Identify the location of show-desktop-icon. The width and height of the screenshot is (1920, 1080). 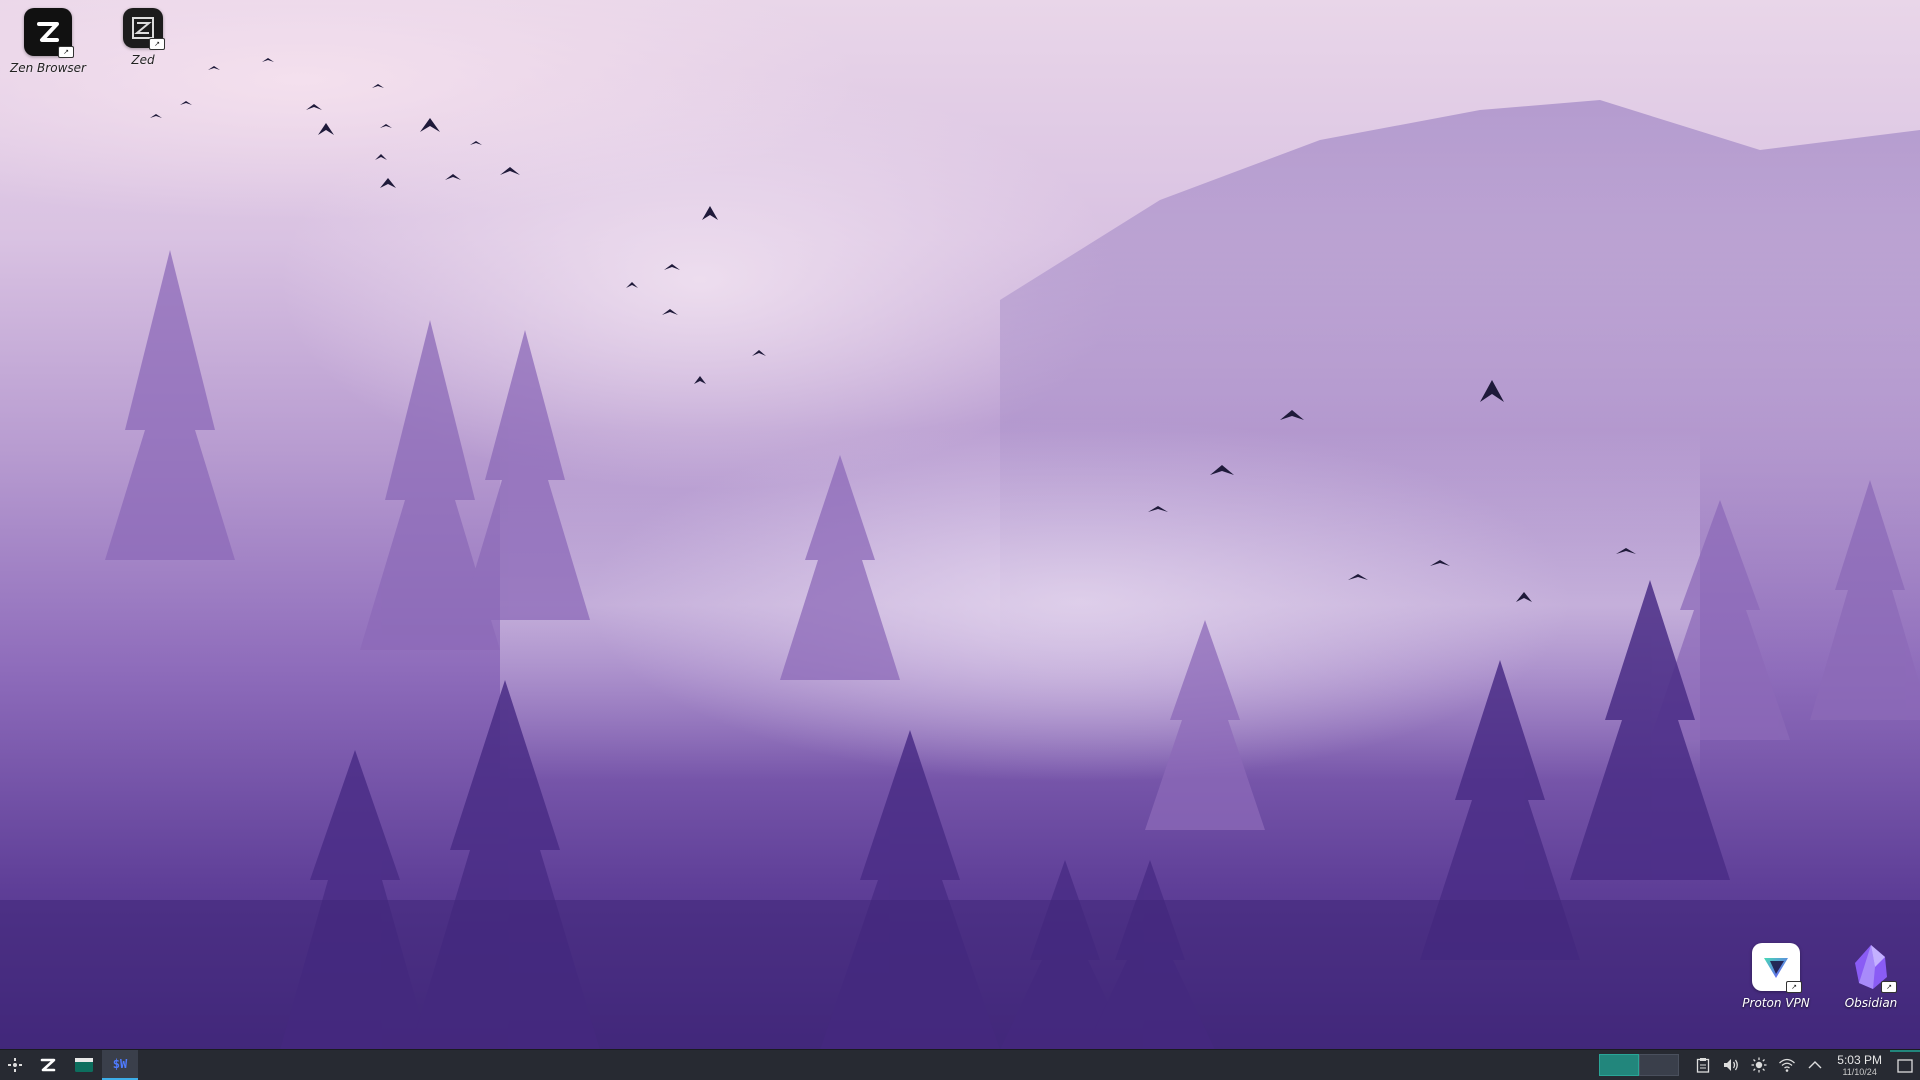
(1905, 1066).